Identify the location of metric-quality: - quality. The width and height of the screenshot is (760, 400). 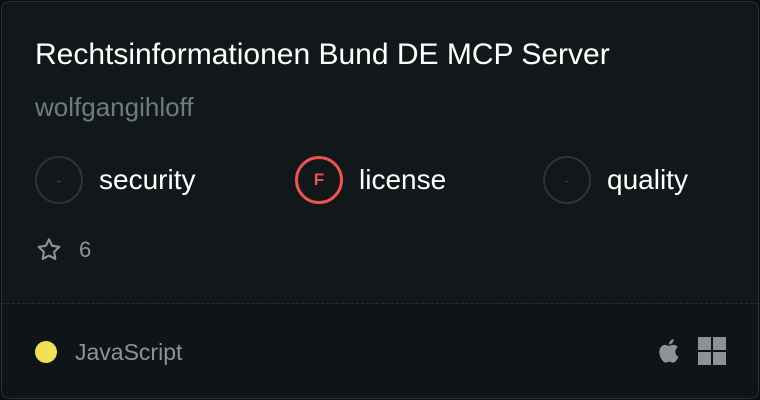
(615, 180).